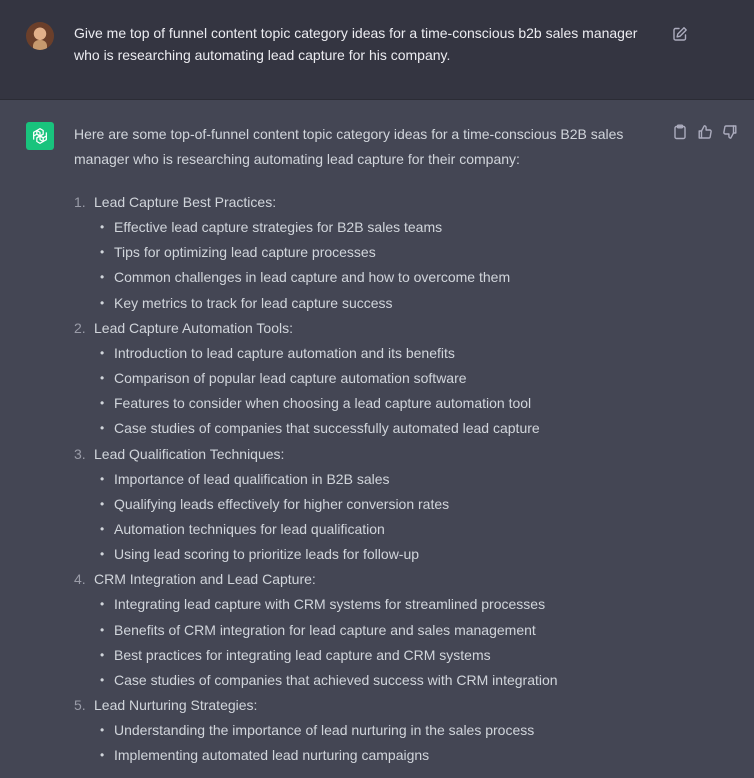 The image size is (754, 778). Describe the element at coordinates (80, 579) in the screenshot. I see `topic-number: 4.` at that location.